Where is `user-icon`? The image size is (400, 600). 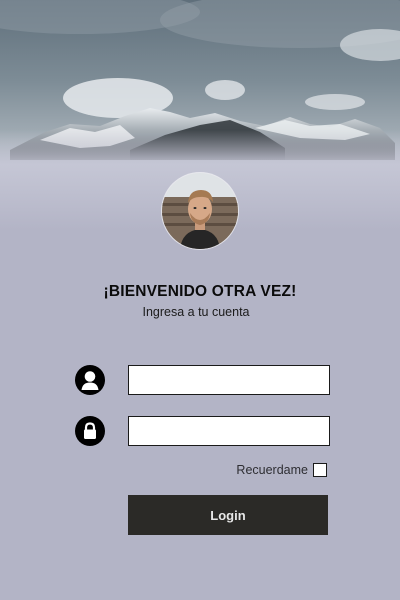 user-icon is located at coordinates (90, 380).